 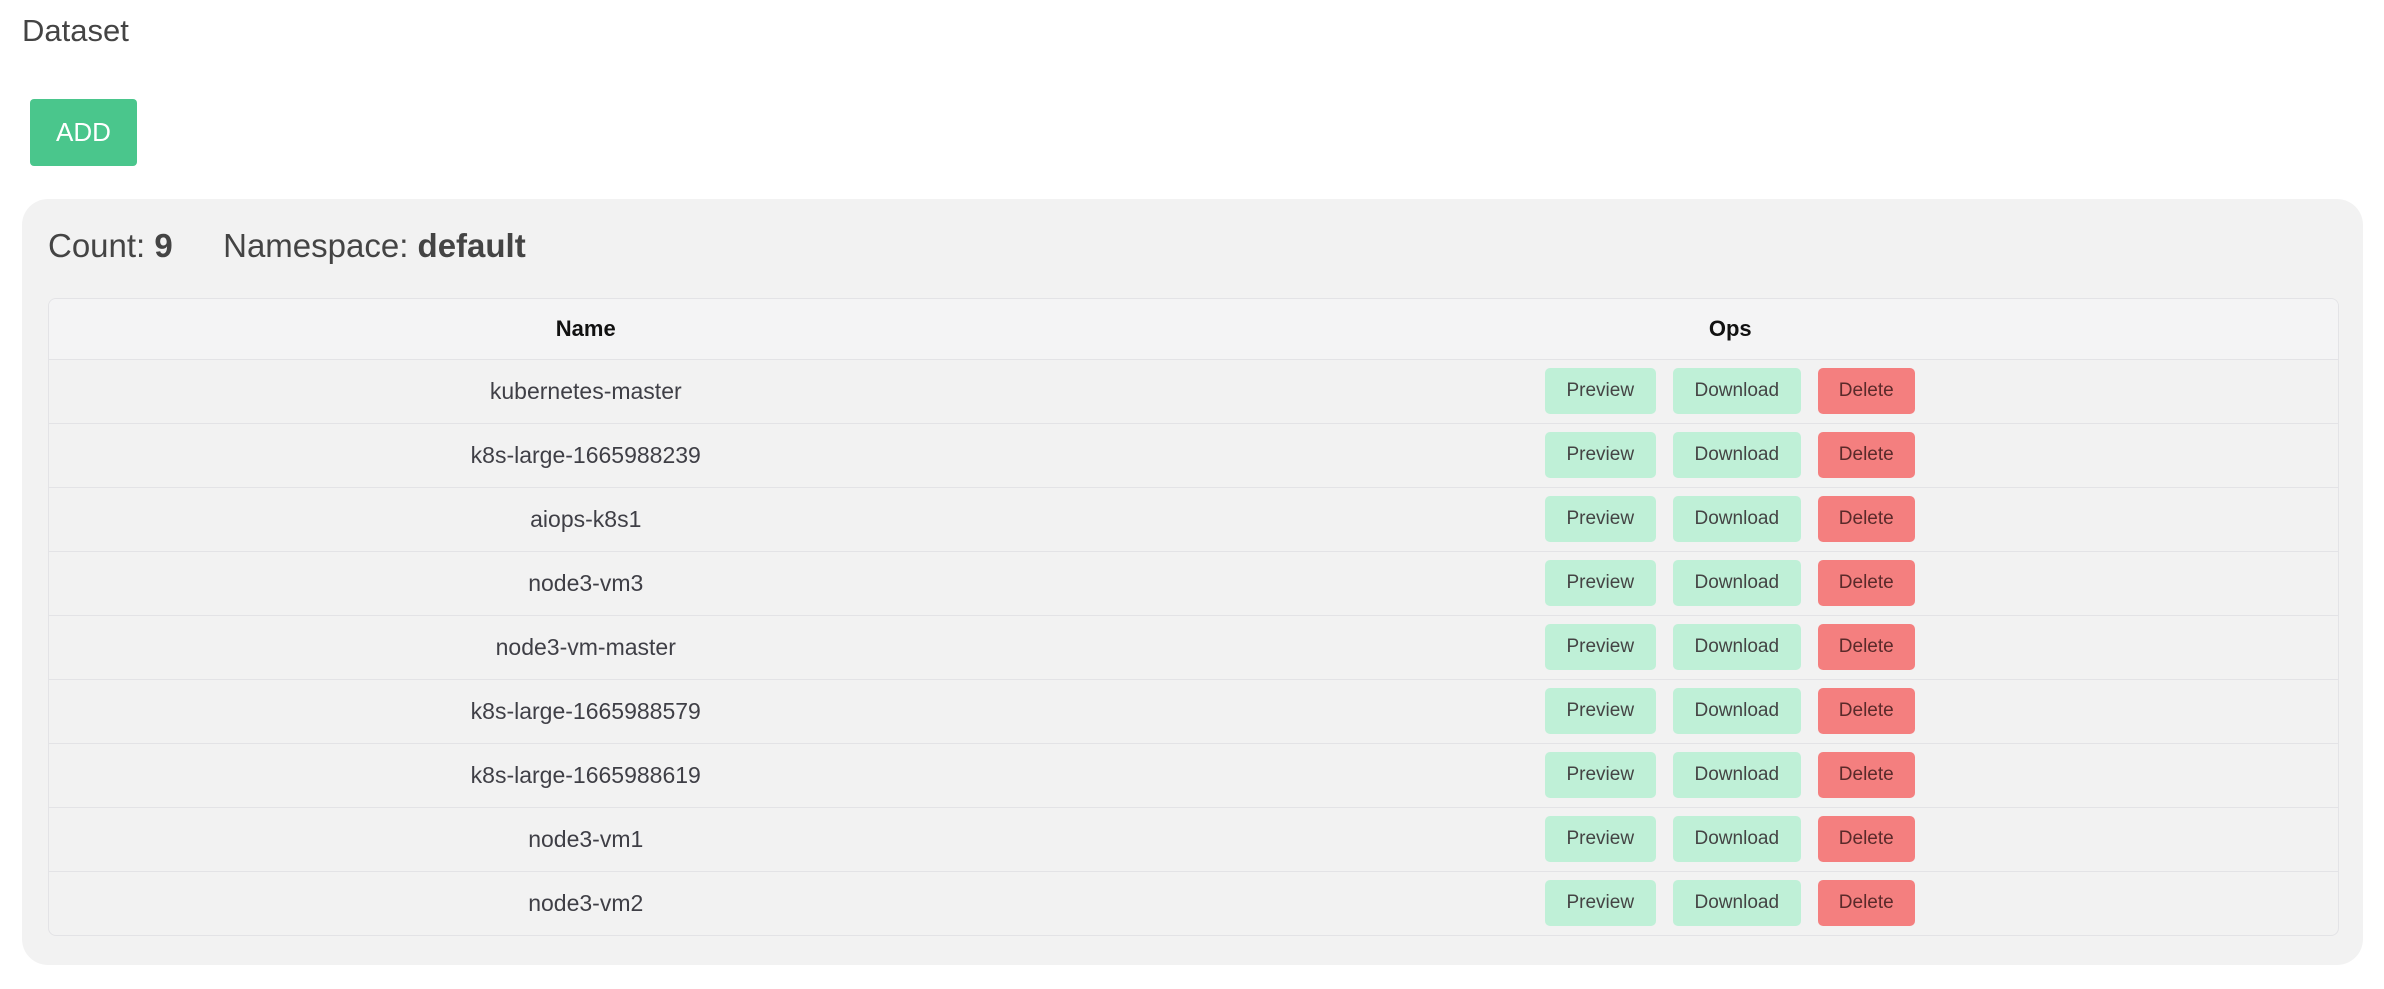 What do you see at coordinates (586, 839) in the screenshot?
I see `dataset-name: node3-vm1` at bounding box center [586, 839].